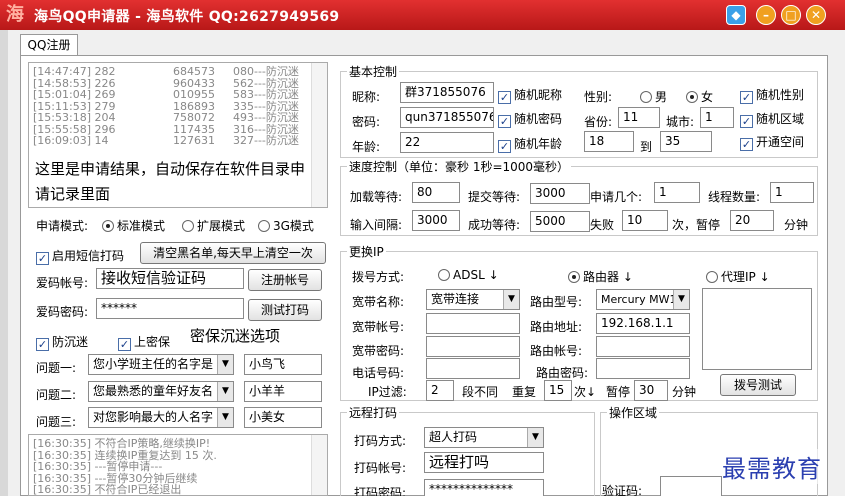 The height and width of the screenshot is (496, 845). What do you see at coordinates (686, 141) in the screenshot?
I see `age-to-input: 35` at bounding box center [686, 141].